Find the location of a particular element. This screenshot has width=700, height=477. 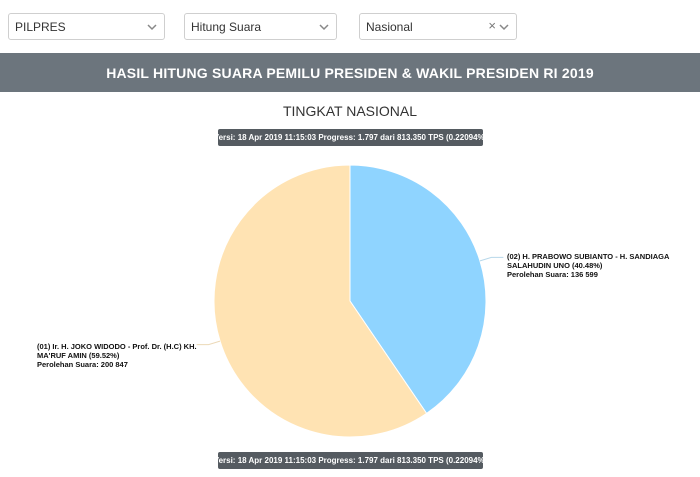

leader-line-prabowo is located at coordinates (491, 259).